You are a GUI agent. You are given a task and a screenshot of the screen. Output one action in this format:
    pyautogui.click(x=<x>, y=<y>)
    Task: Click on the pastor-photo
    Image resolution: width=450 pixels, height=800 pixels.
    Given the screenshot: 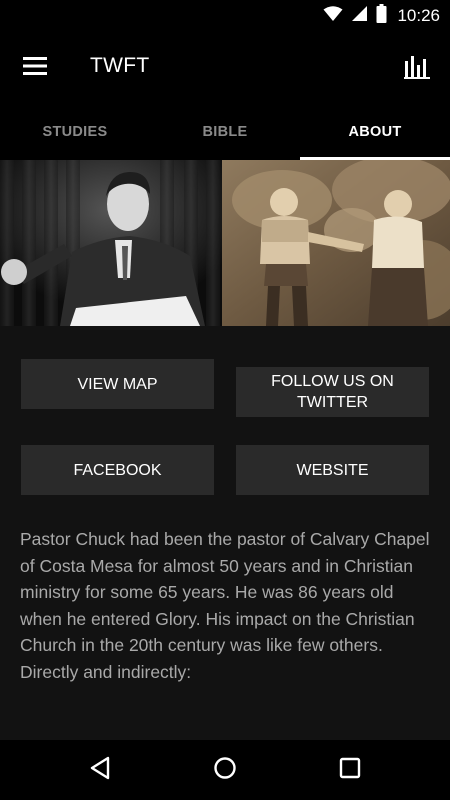 What is the action you would take?
    pyautogui.click(x=111, y=243)
    